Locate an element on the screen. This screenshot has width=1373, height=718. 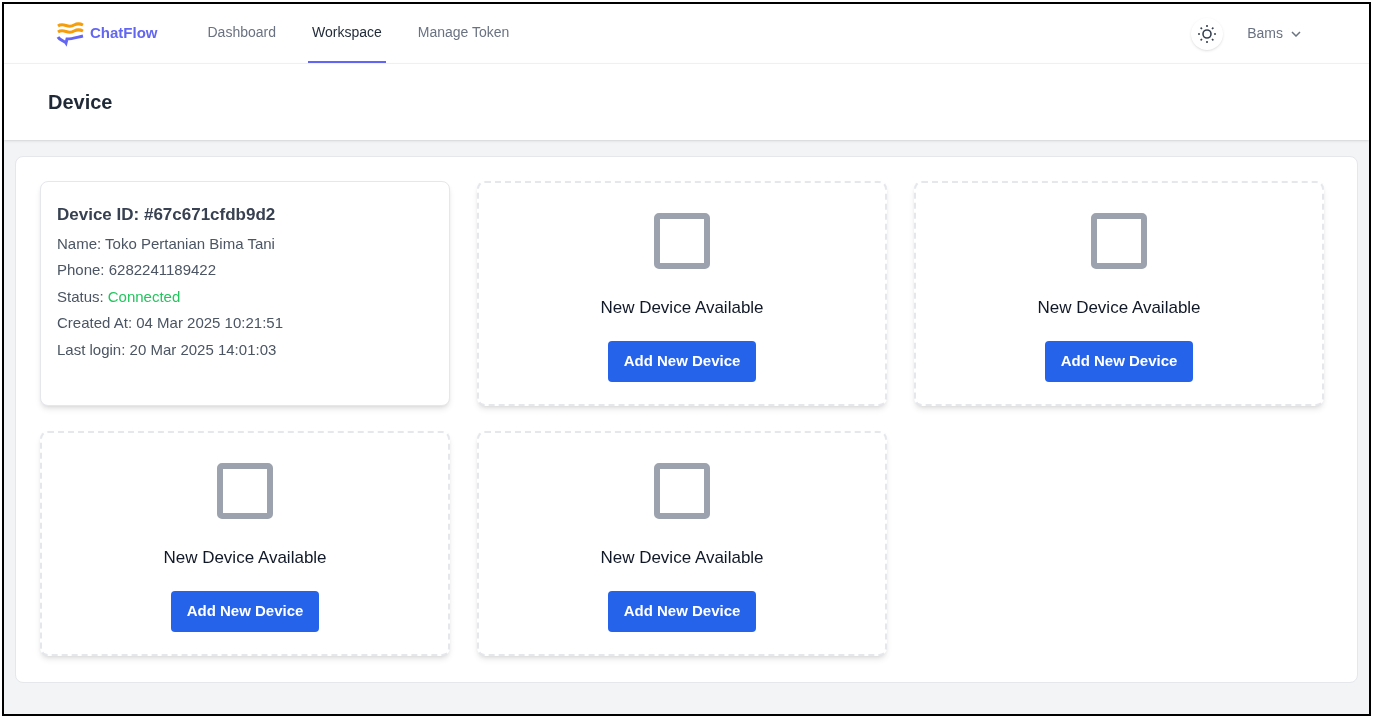
device-id: Device ID: #67c671cfdb9d2 is located at coordinates (167, 215).